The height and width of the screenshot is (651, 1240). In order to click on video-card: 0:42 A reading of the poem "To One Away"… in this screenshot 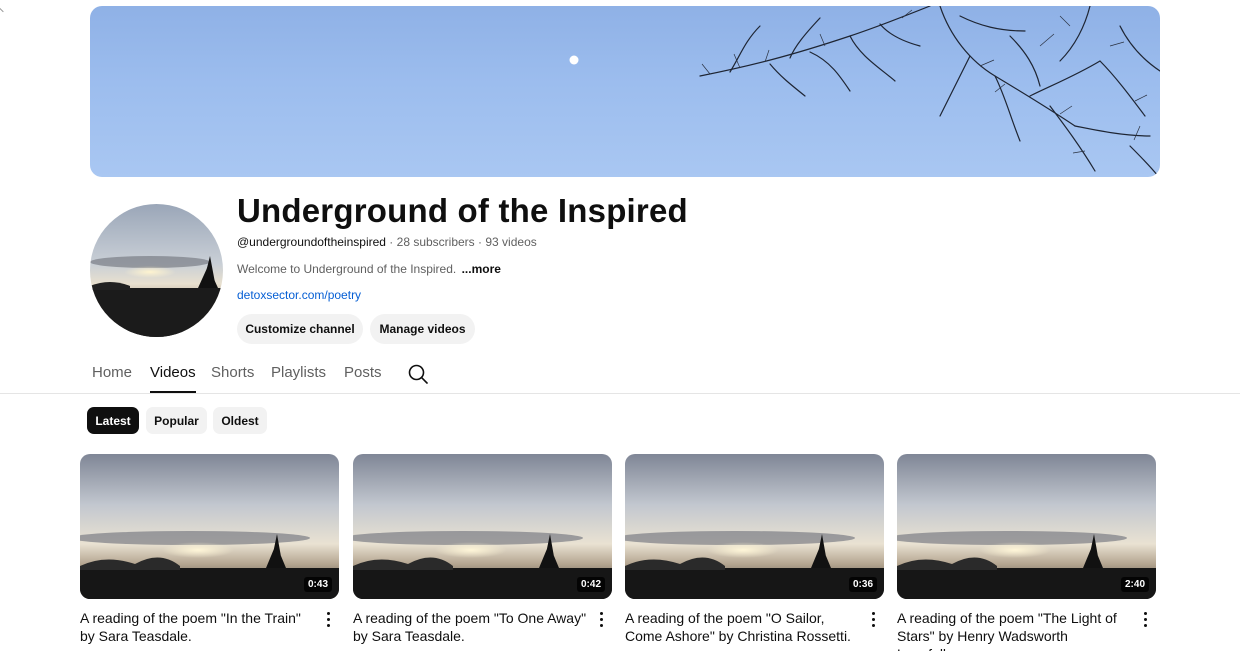, I will do `click(482, 549)`.